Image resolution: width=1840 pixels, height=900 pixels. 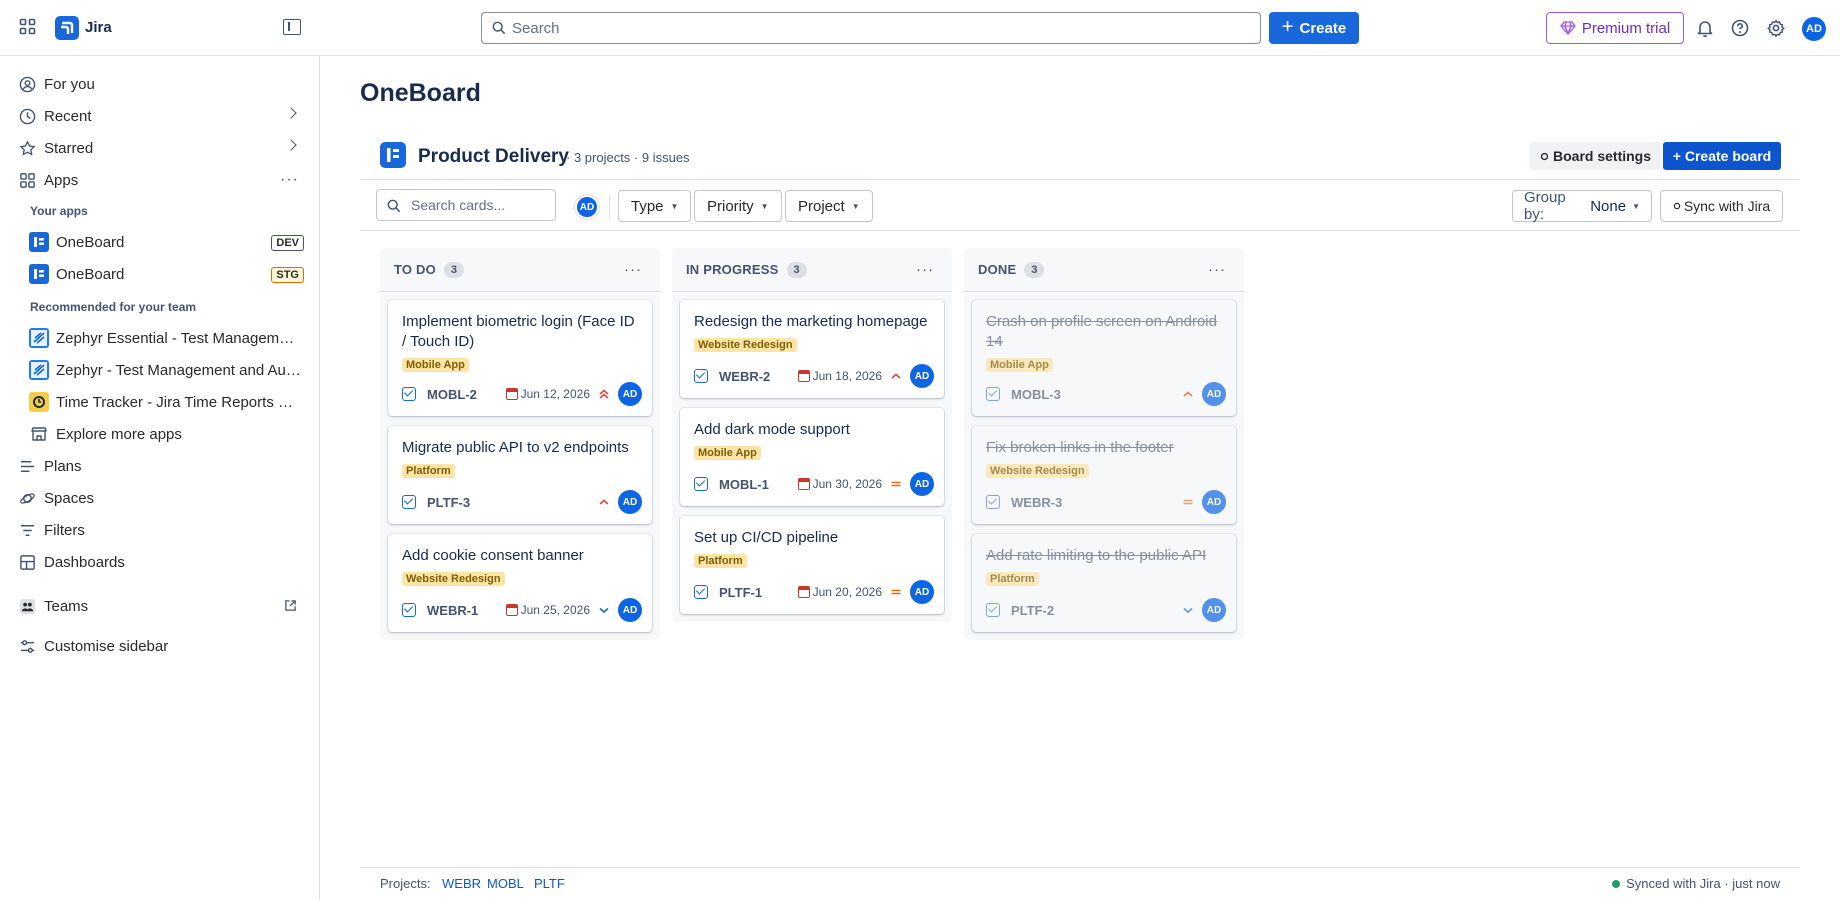 I want to click on sidebar-app-zephyr: Zephyr - Test Management and Automation, so click(x=166, y=370).